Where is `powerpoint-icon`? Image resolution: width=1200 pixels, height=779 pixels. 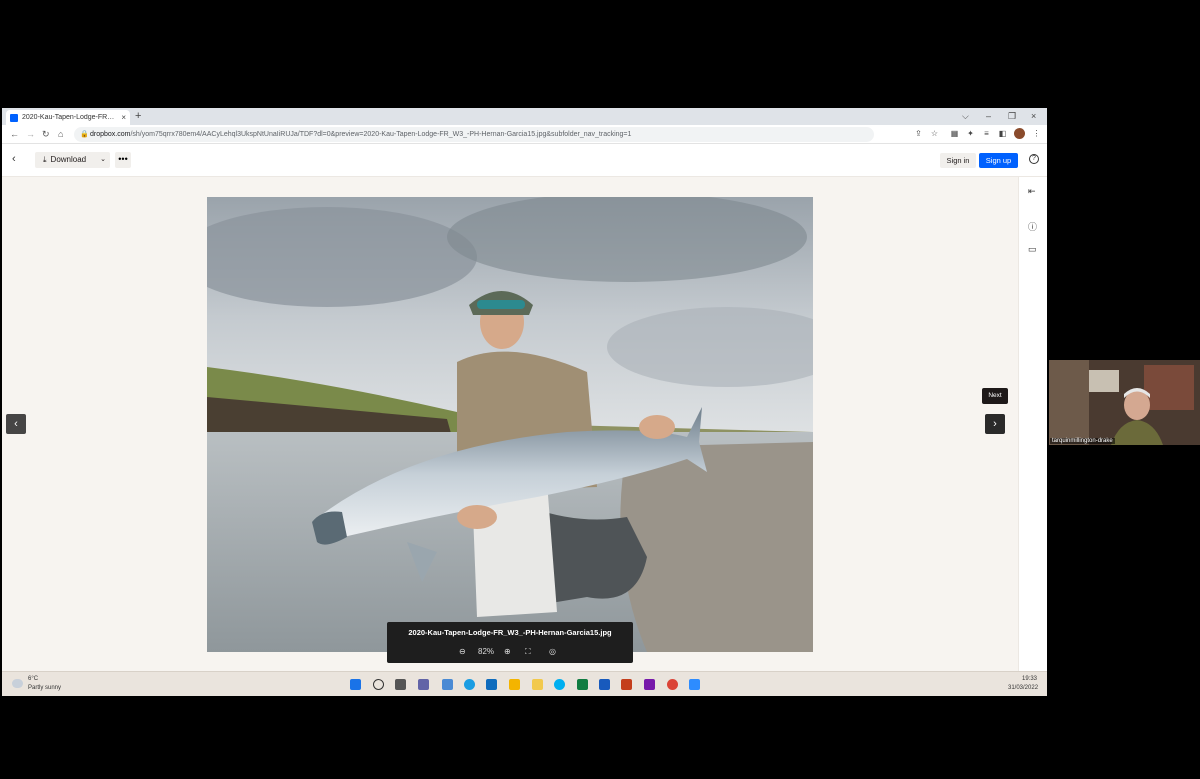
powerpoint-icon is located at coordinates (626, 684).